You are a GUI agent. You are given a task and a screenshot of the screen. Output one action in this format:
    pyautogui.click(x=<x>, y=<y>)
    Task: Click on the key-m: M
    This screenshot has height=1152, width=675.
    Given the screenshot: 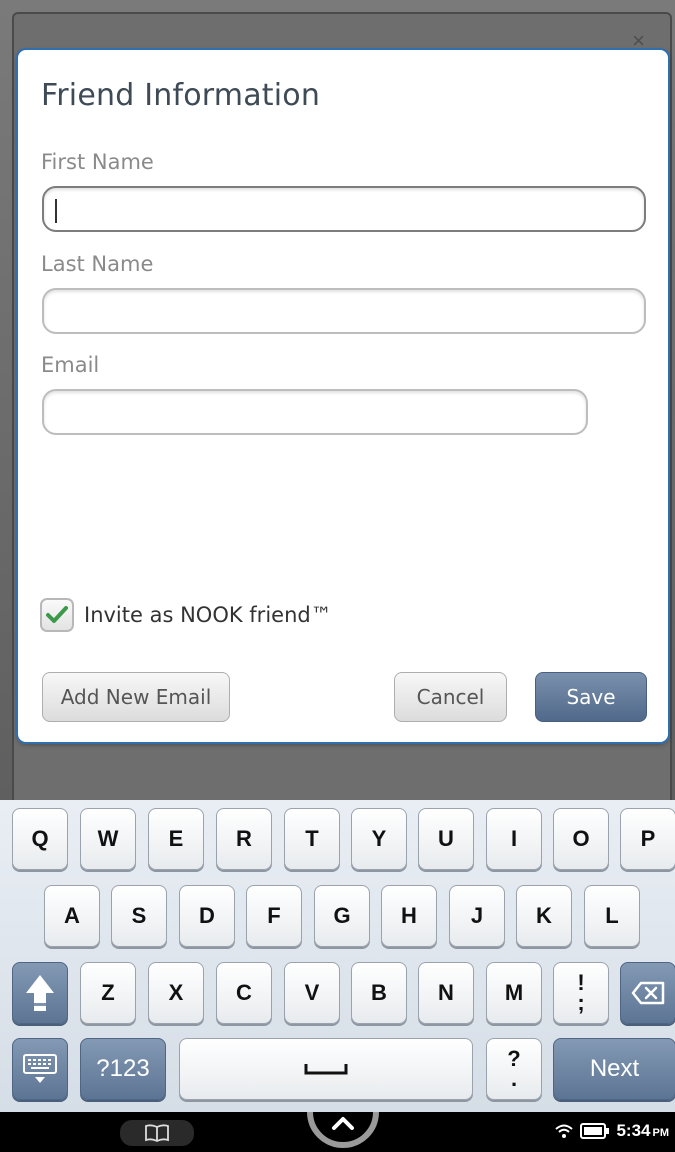 What is the action you would take?
    pyautogui.click(x=514, y=993)
    